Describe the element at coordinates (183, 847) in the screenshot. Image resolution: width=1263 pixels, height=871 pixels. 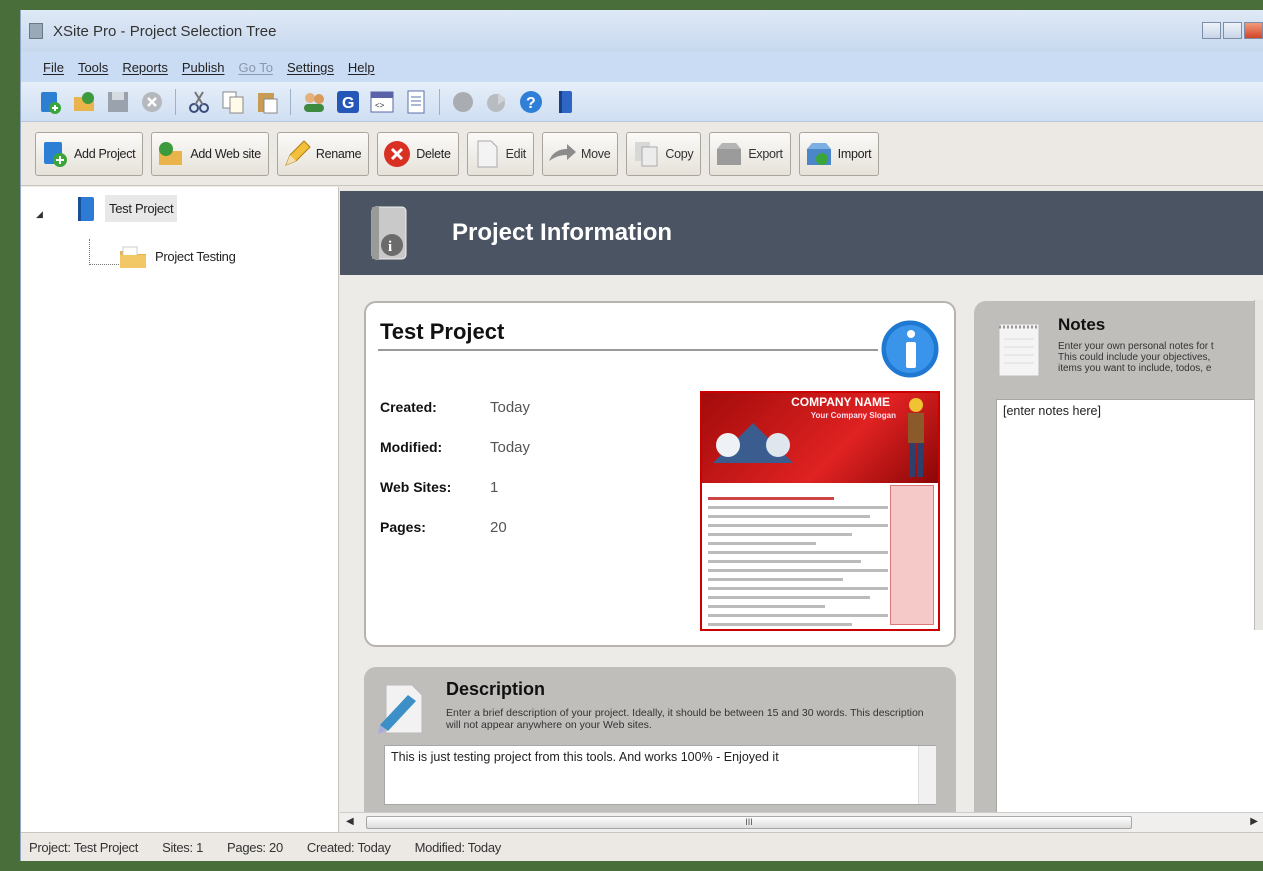
I see `status-sites: Sites: 1` at that location.